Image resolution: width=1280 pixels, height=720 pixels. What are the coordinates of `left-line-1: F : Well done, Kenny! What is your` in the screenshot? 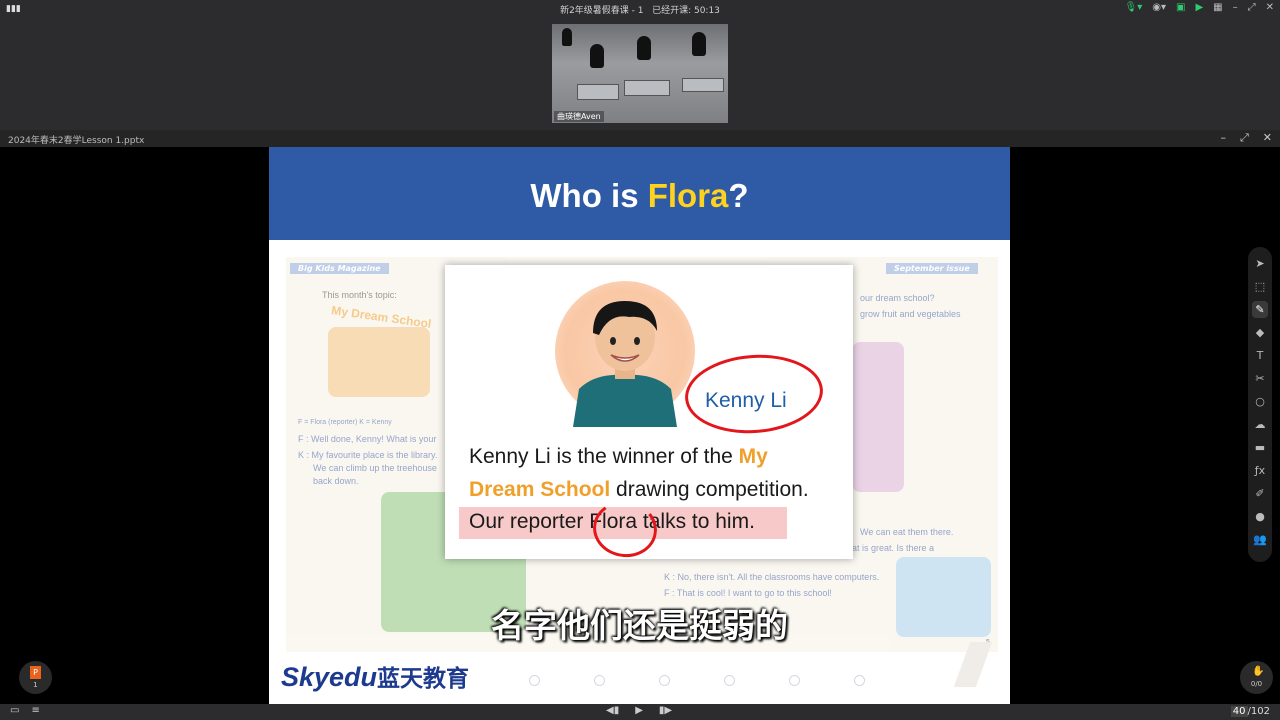 It's located at (367, 439).